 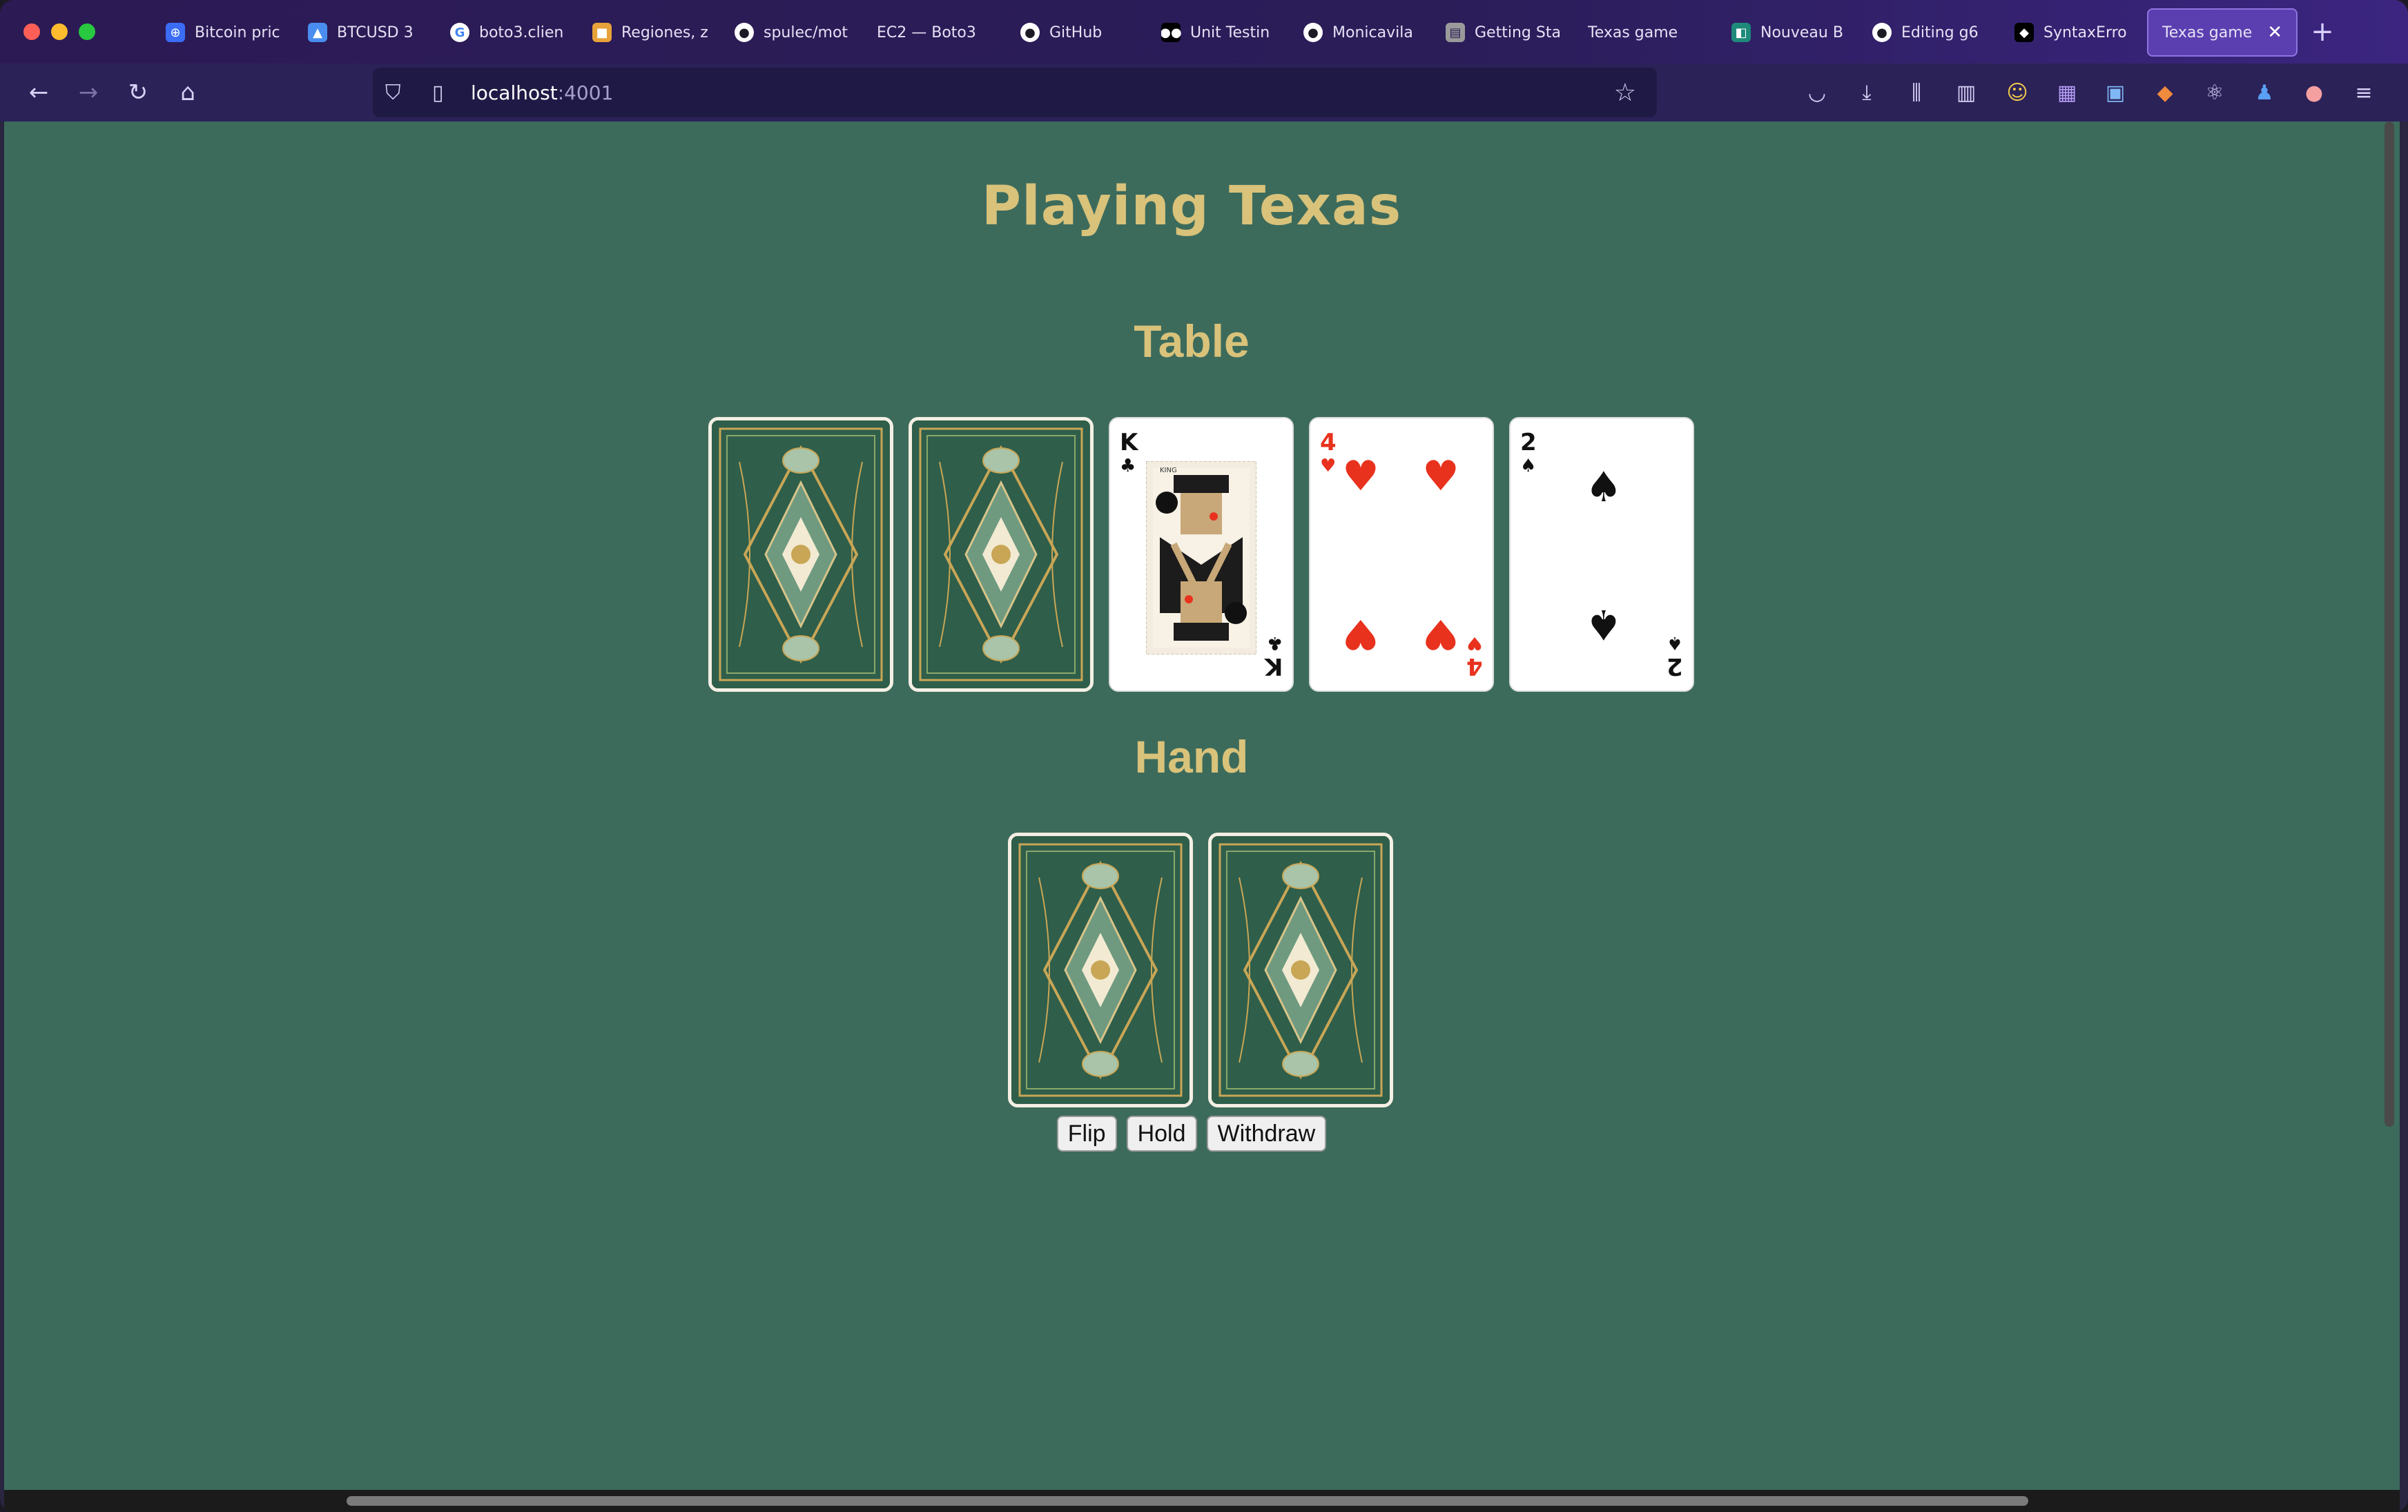 What do you see at coordinates (1191, 207) in the screenshot?
I see `page-title: Playing Texas` at bounding box center [1191, 207].